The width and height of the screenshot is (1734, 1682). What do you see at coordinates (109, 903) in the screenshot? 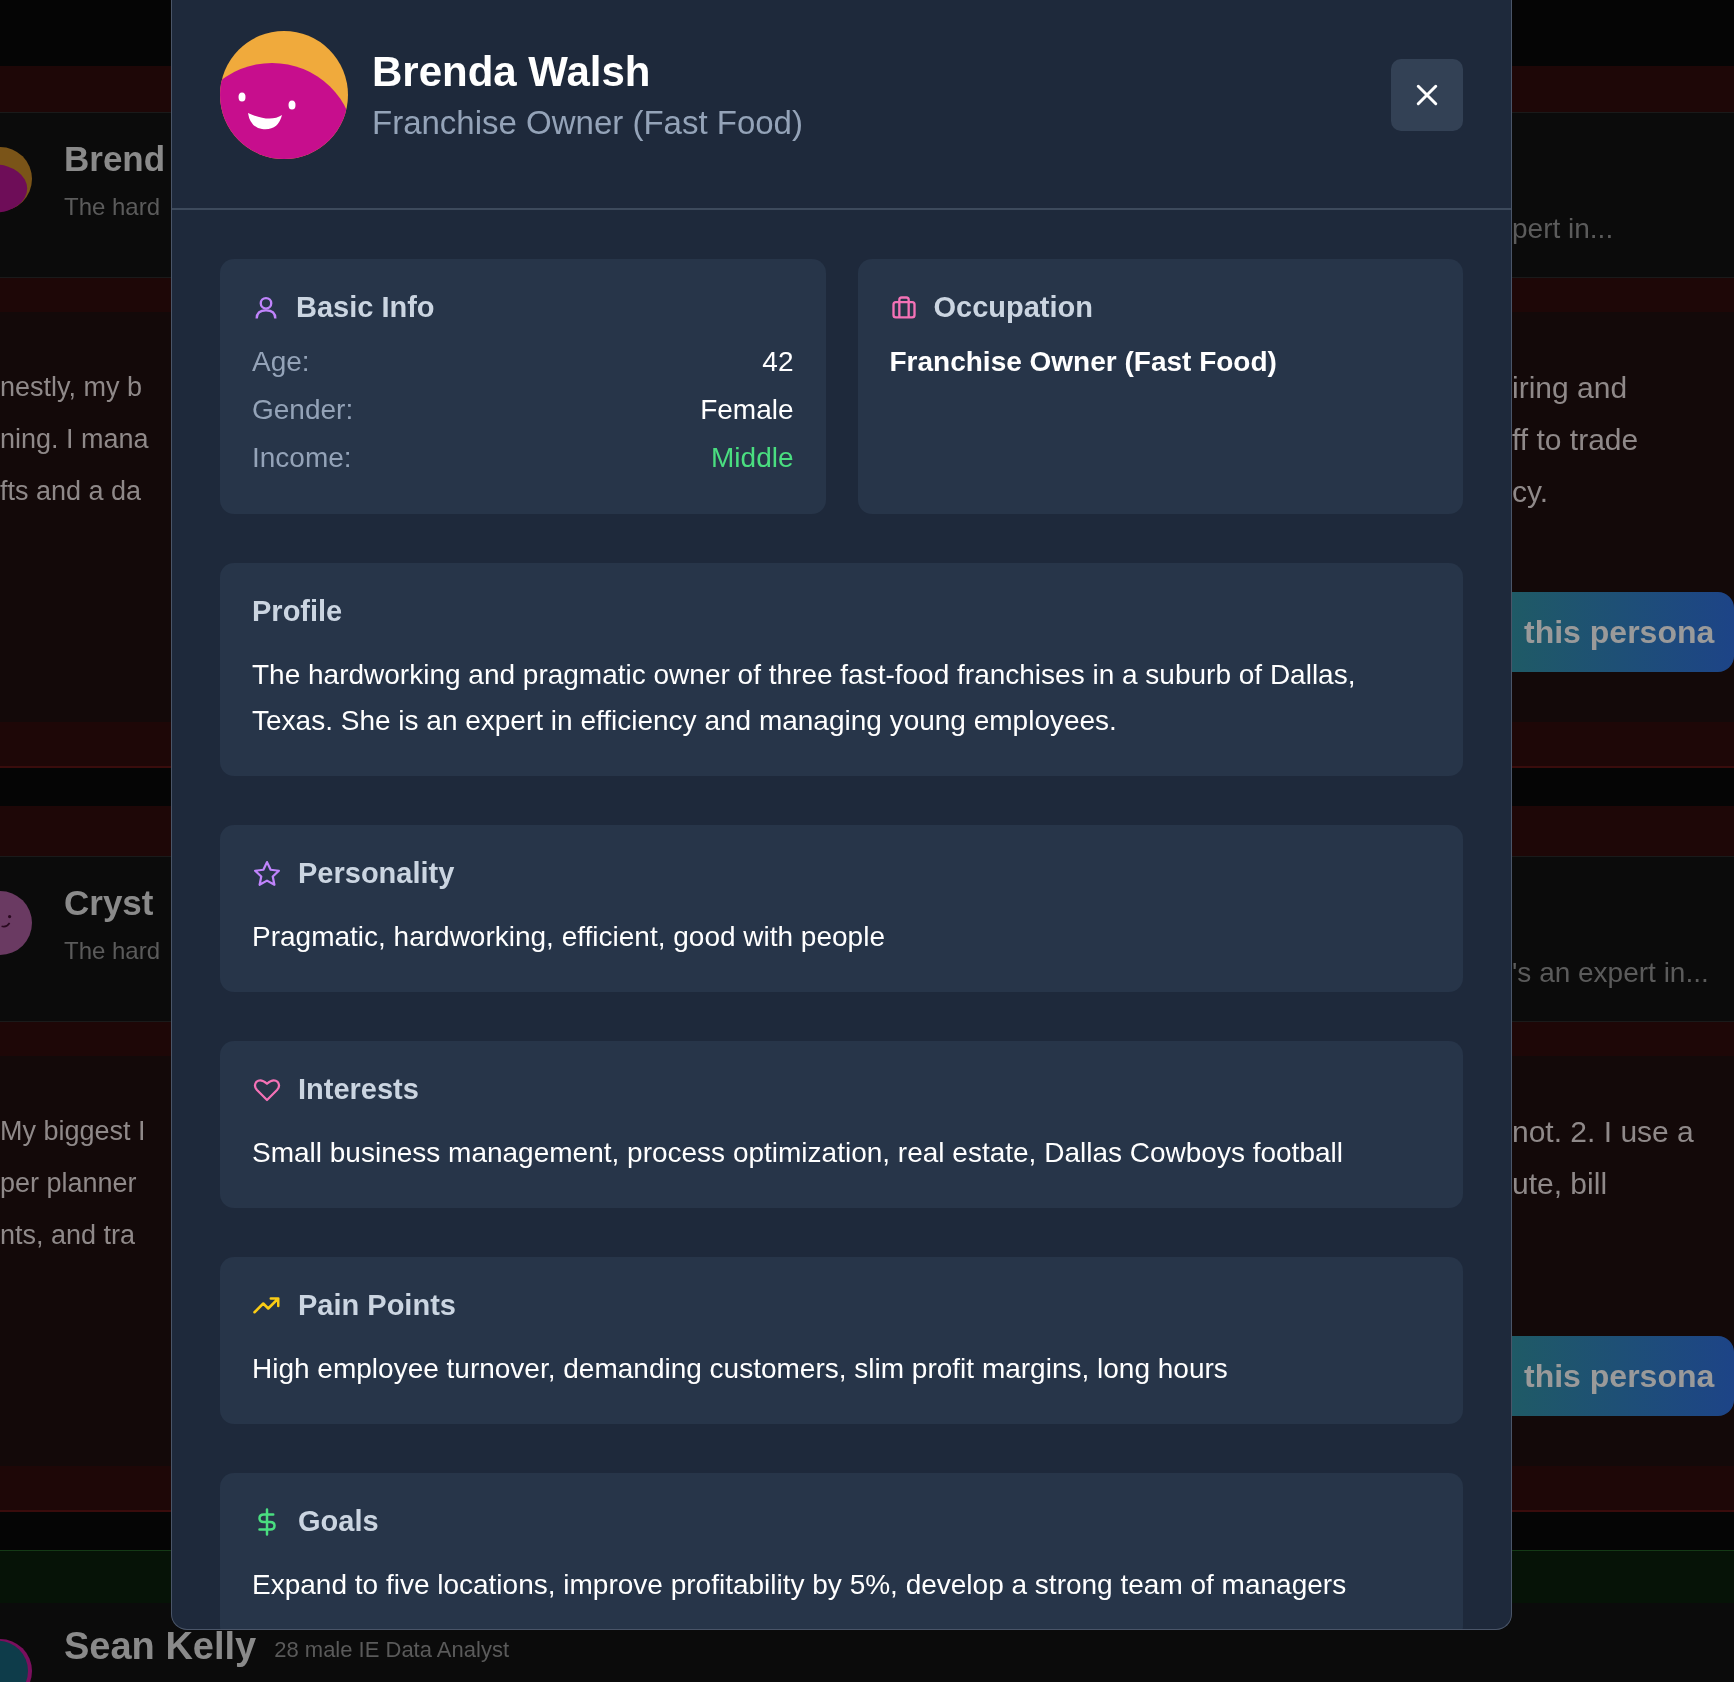
I see `persona-name: Cryst` at bounding box center [109, 903].